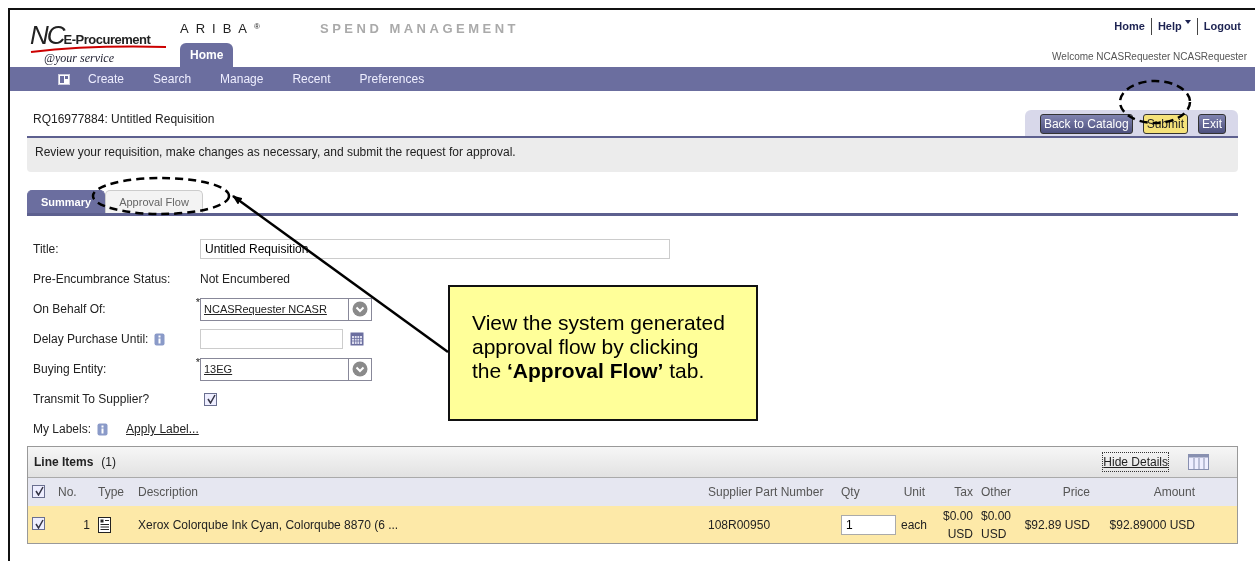 This screenshot has height=561, width=1255. What do you see at coordinates (74, 524) in the screenshot?
I see `table-cell: 1` at bounding box center [74, 524].